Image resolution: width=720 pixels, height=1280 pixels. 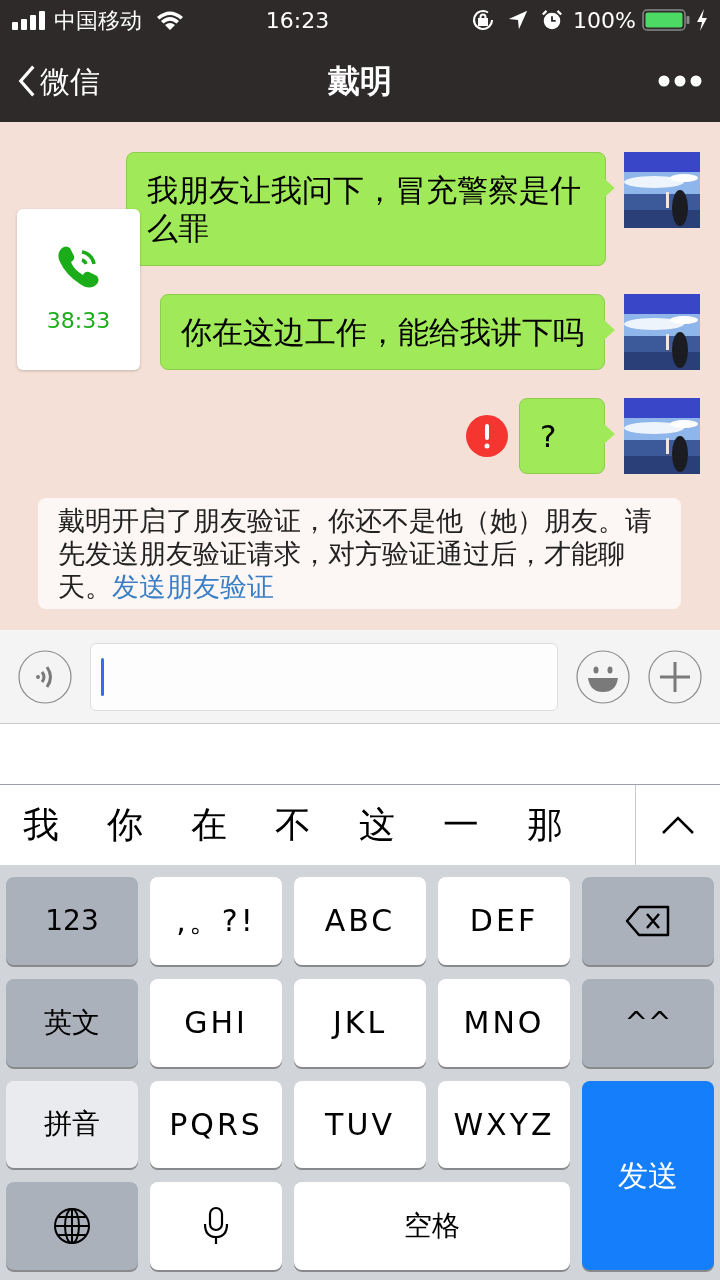 I want to click on chevron-up-icon, so click(x=678, y=825).